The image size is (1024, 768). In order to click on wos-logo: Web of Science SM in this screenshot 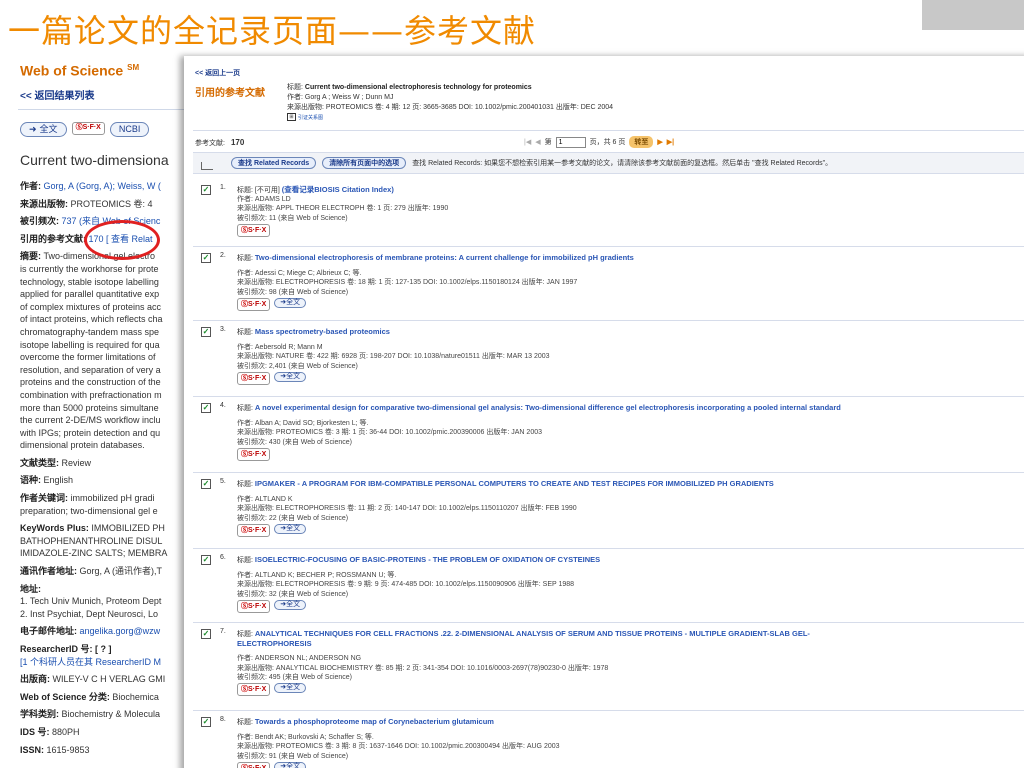, I will do `click(79, 70)`.